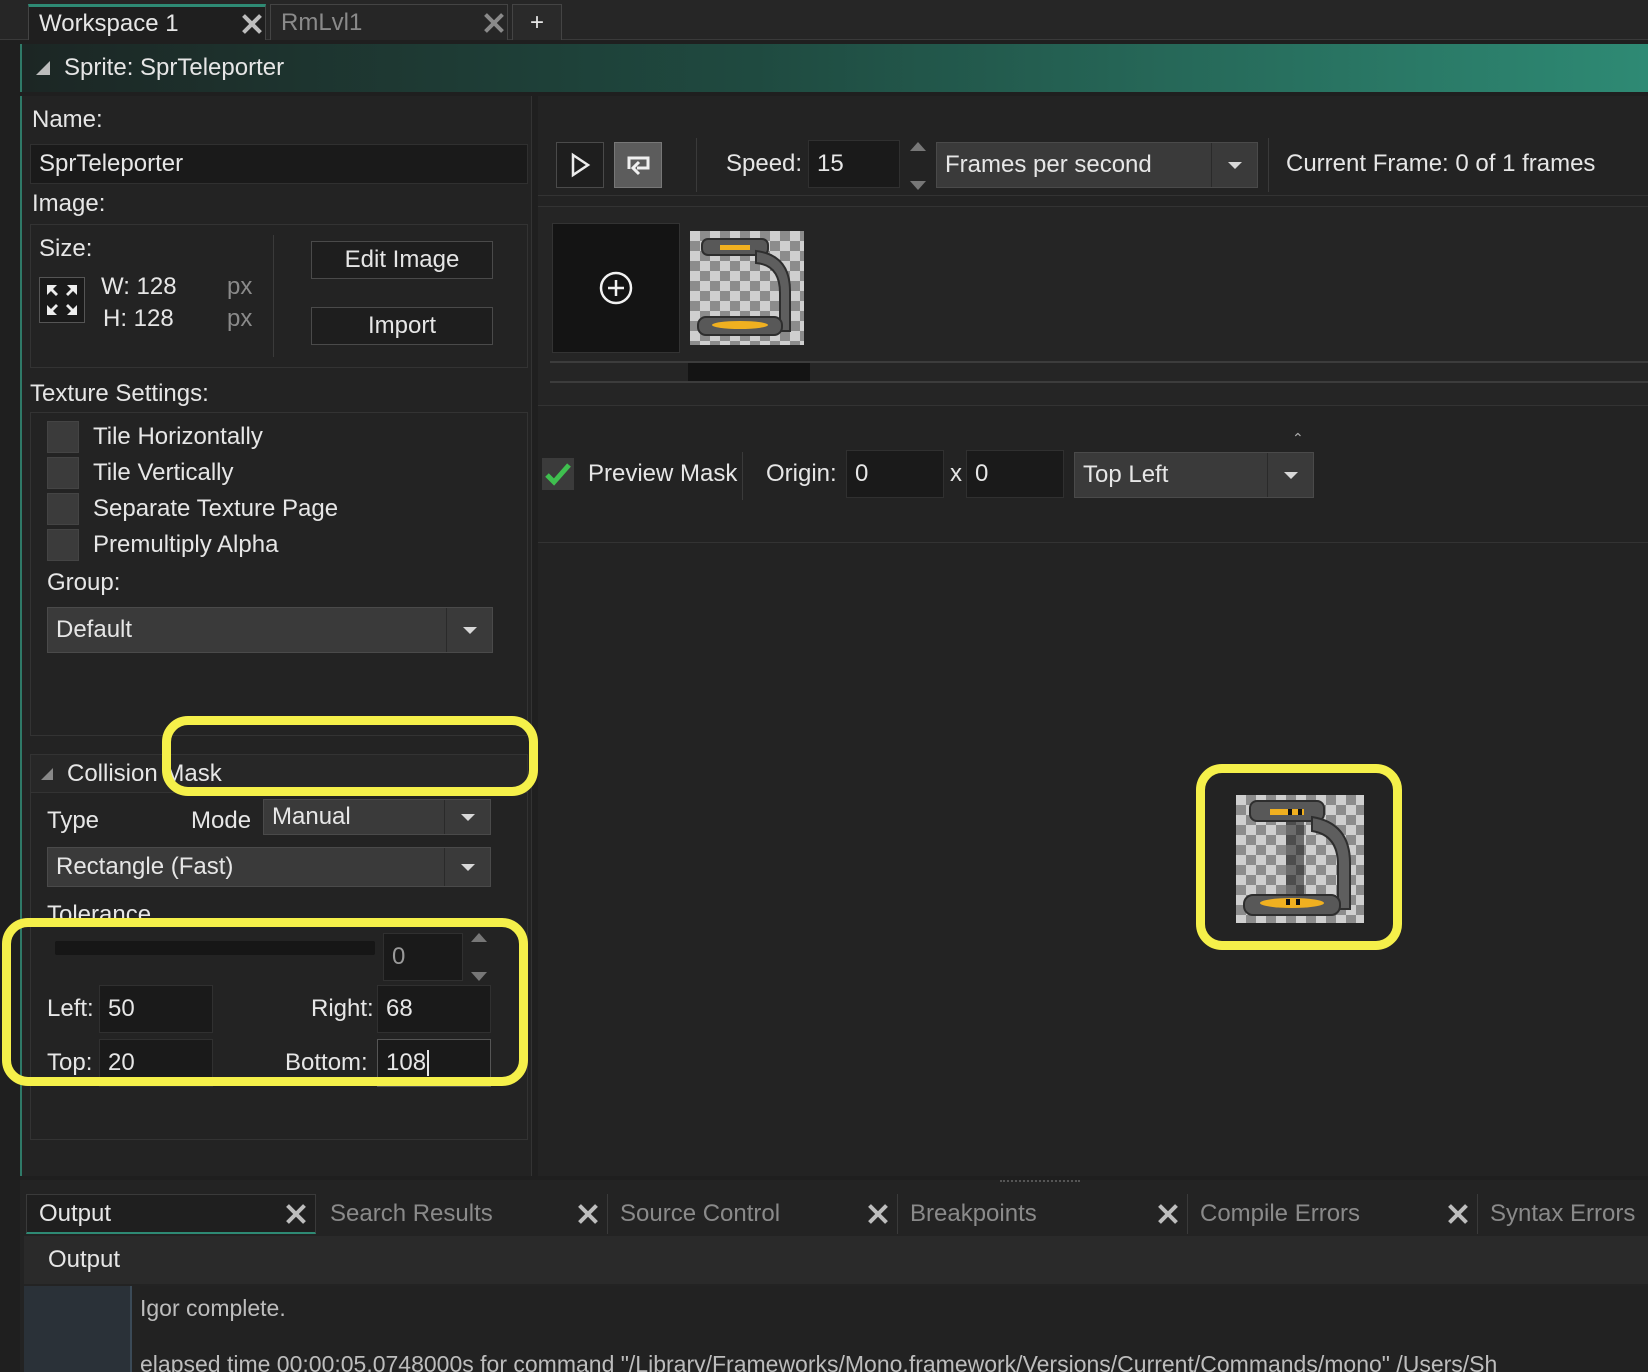 The height and width of the screenshot is (1372, 1648). What do you see at coordinates (1040, 1182) in the screenshot?
I see `resize-grip` at bounding box center [1040, 1182].